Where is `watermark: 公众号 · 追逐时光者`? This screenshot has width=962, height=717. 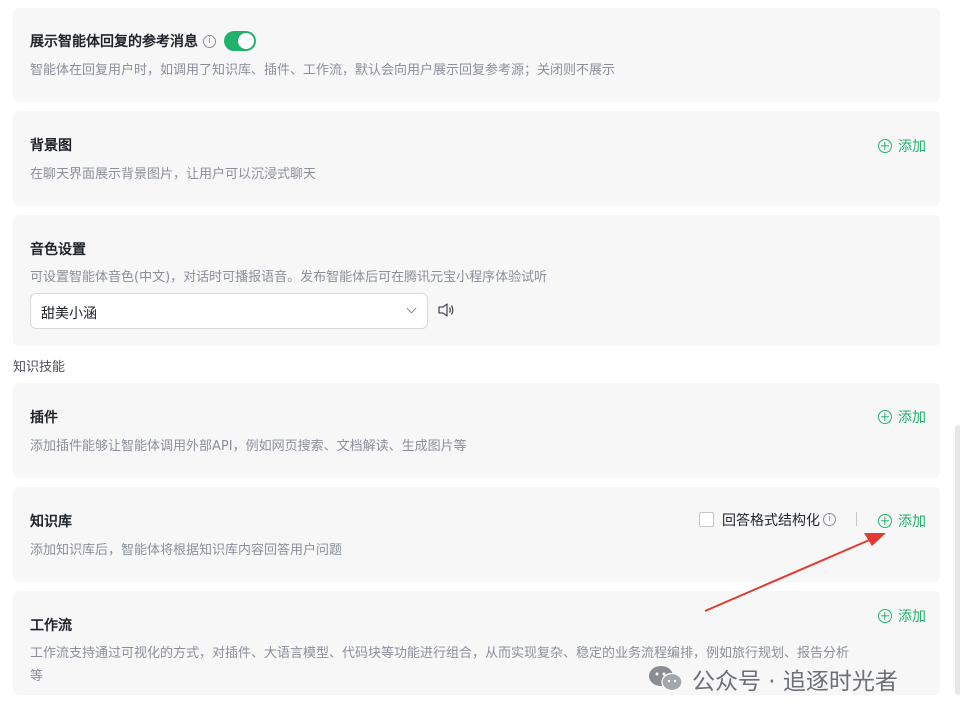 watermark: 公众号 · 追逐时光者 is located at coordinates (773, 679).